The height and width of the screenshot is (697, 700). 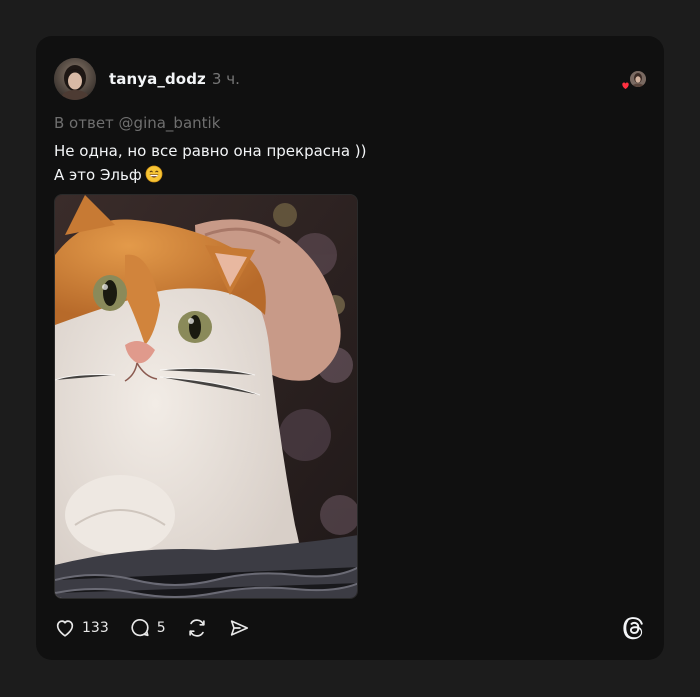 I want to click on like-button: 133, so click(x=81, y=628).